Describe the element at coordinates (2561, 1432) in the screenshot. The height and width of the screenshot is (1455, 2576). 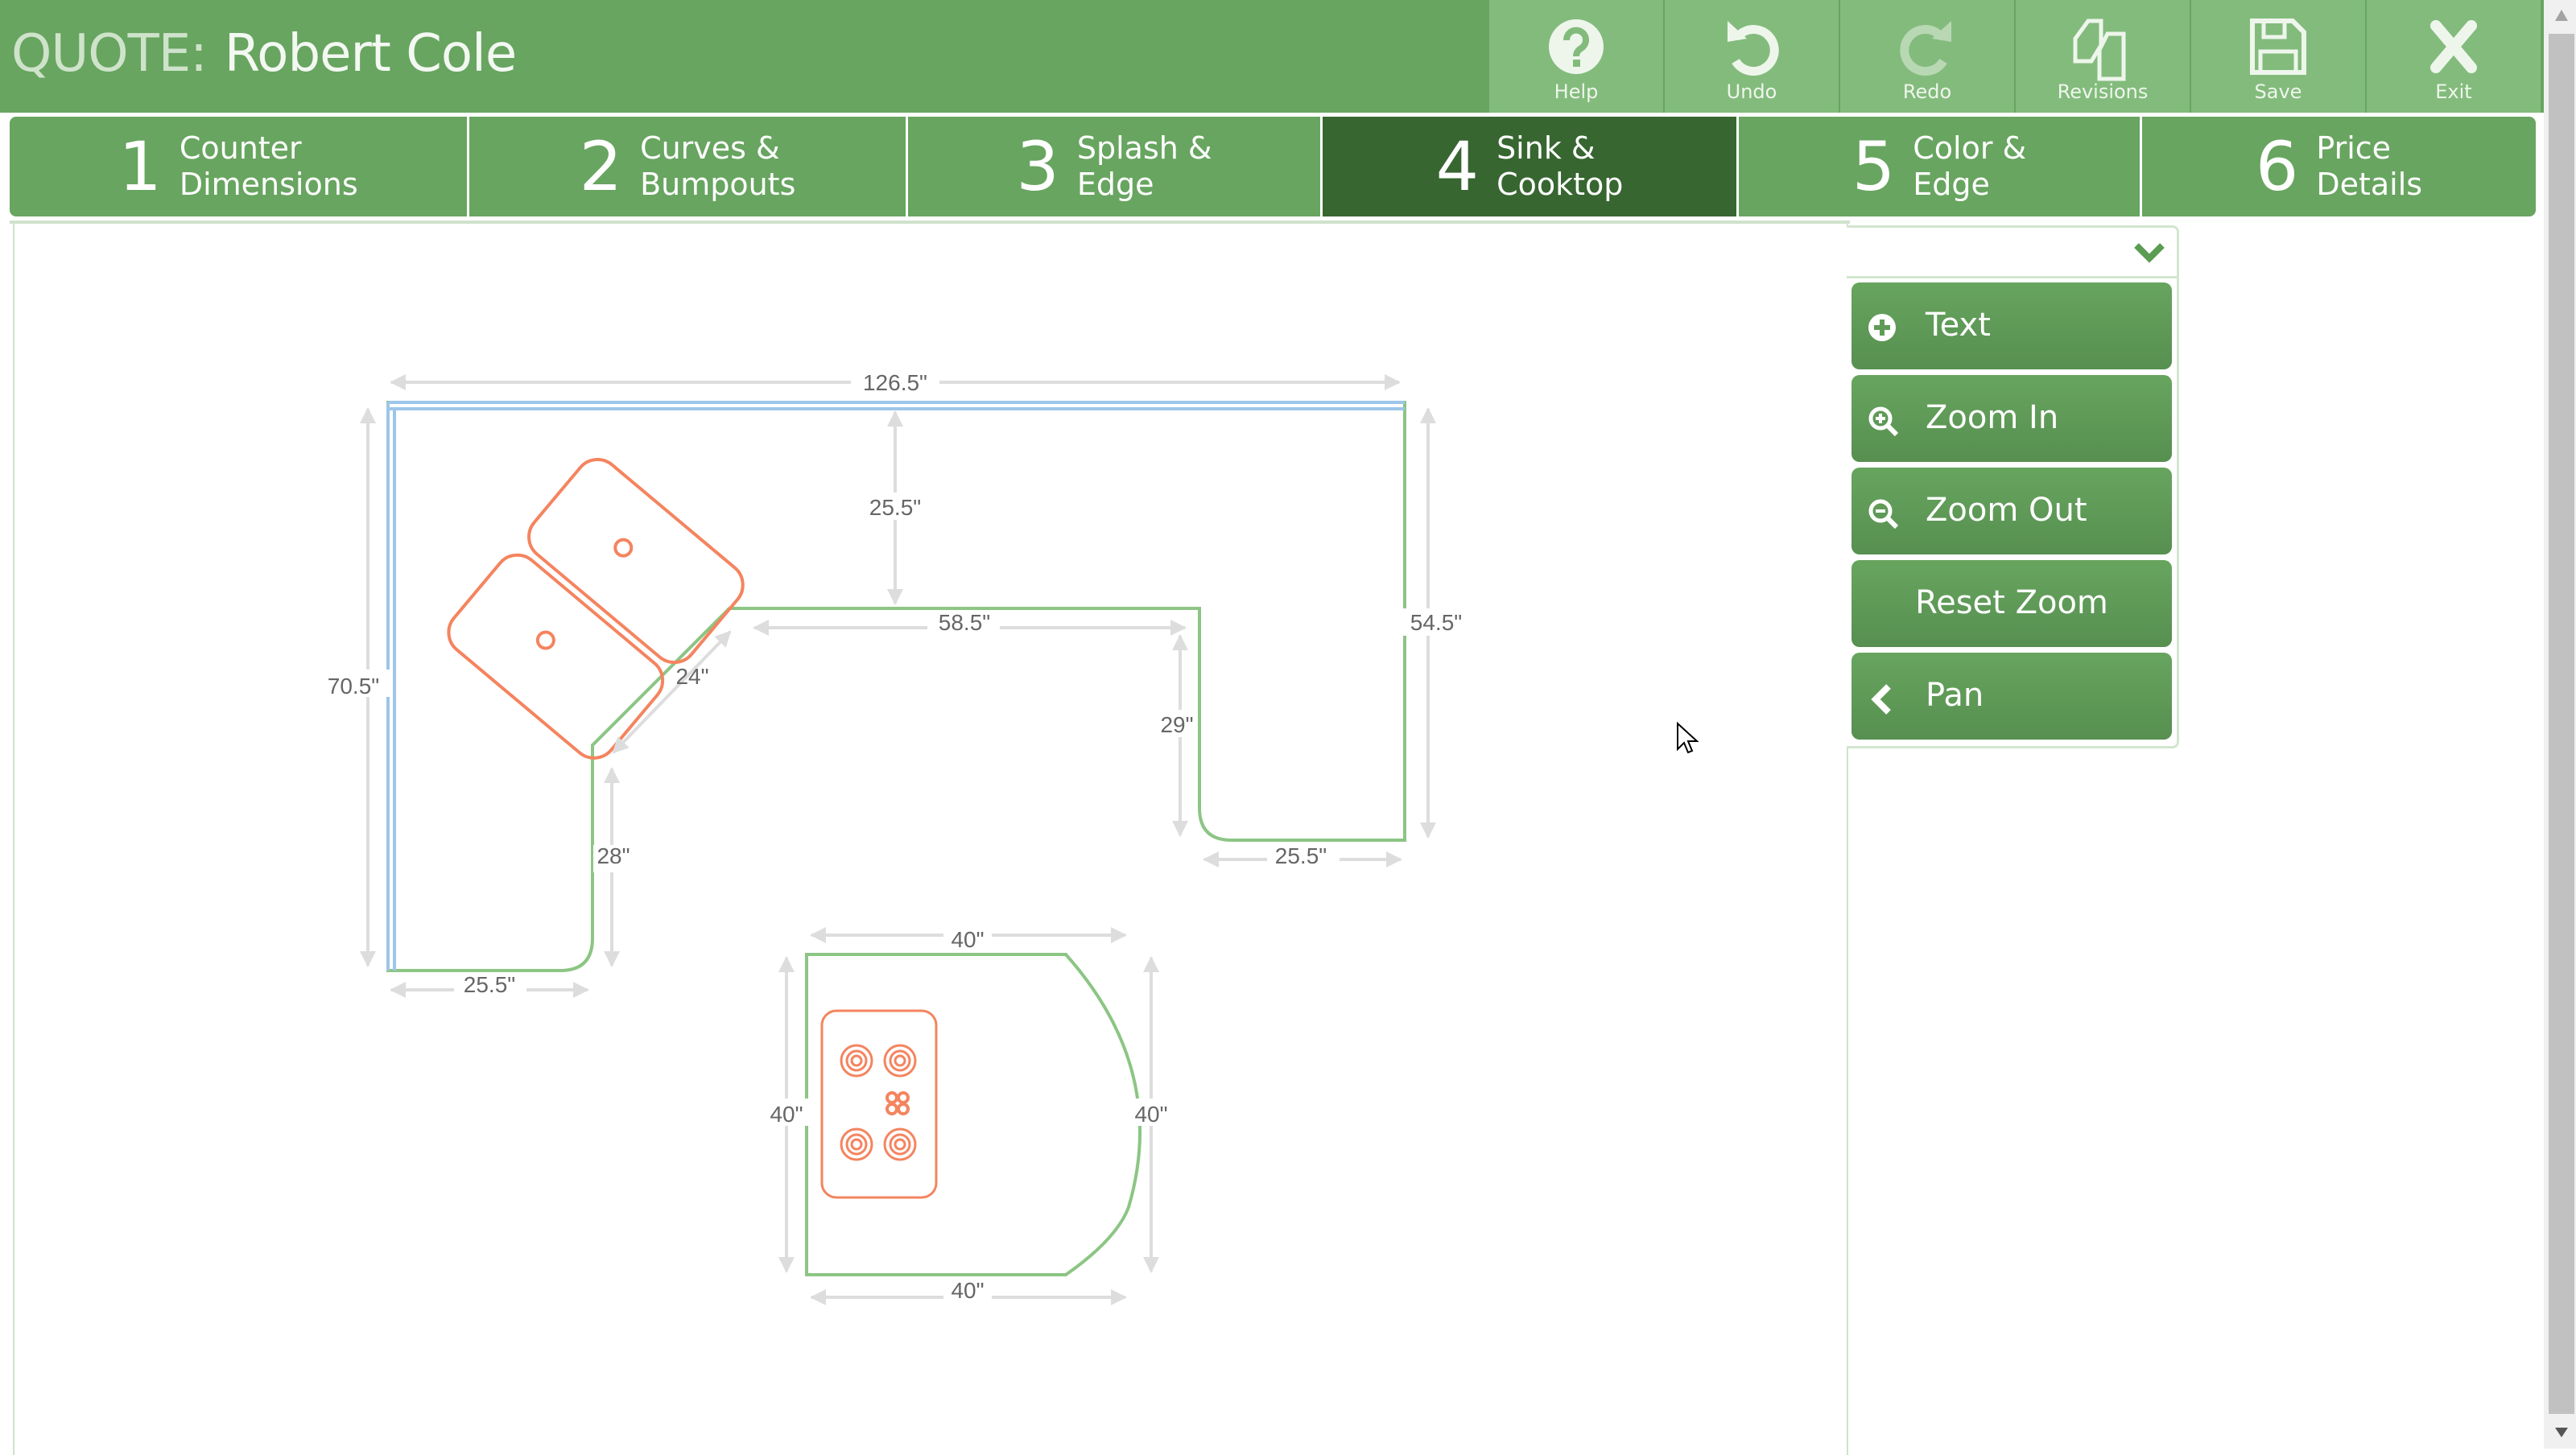
I see `scroll-down-arrow-icon` at that location.